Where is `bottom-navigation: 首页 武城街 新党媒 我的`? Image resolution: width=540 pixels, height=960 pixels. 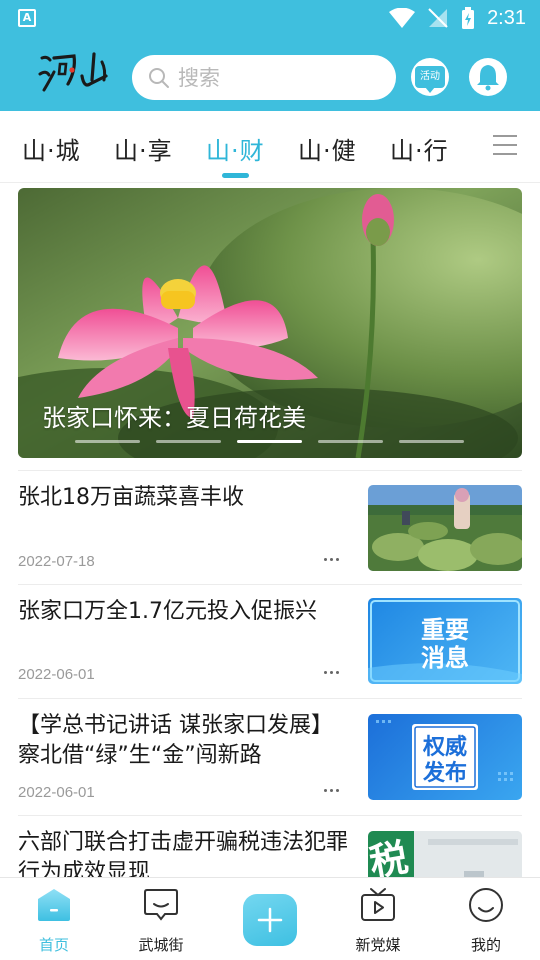 bottom-navigation: 首页 武城街 新党媒 我的 is located at coordinates (270, 918).